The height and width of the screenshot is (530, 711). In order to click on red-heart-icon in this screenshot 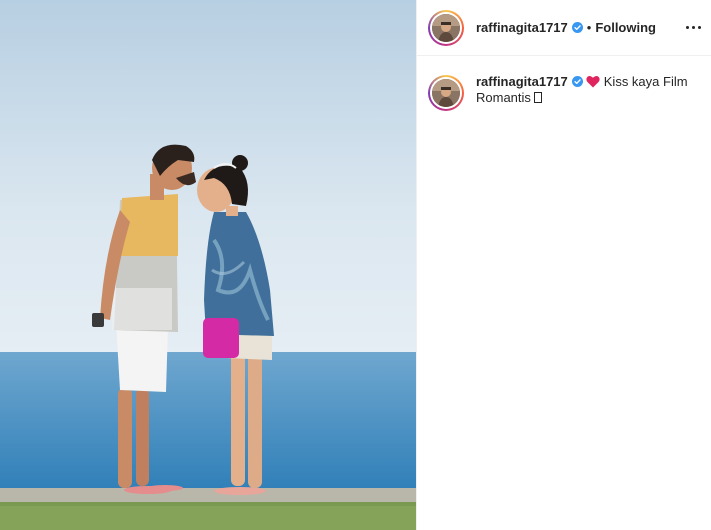, I will do `click(593, 81)`.